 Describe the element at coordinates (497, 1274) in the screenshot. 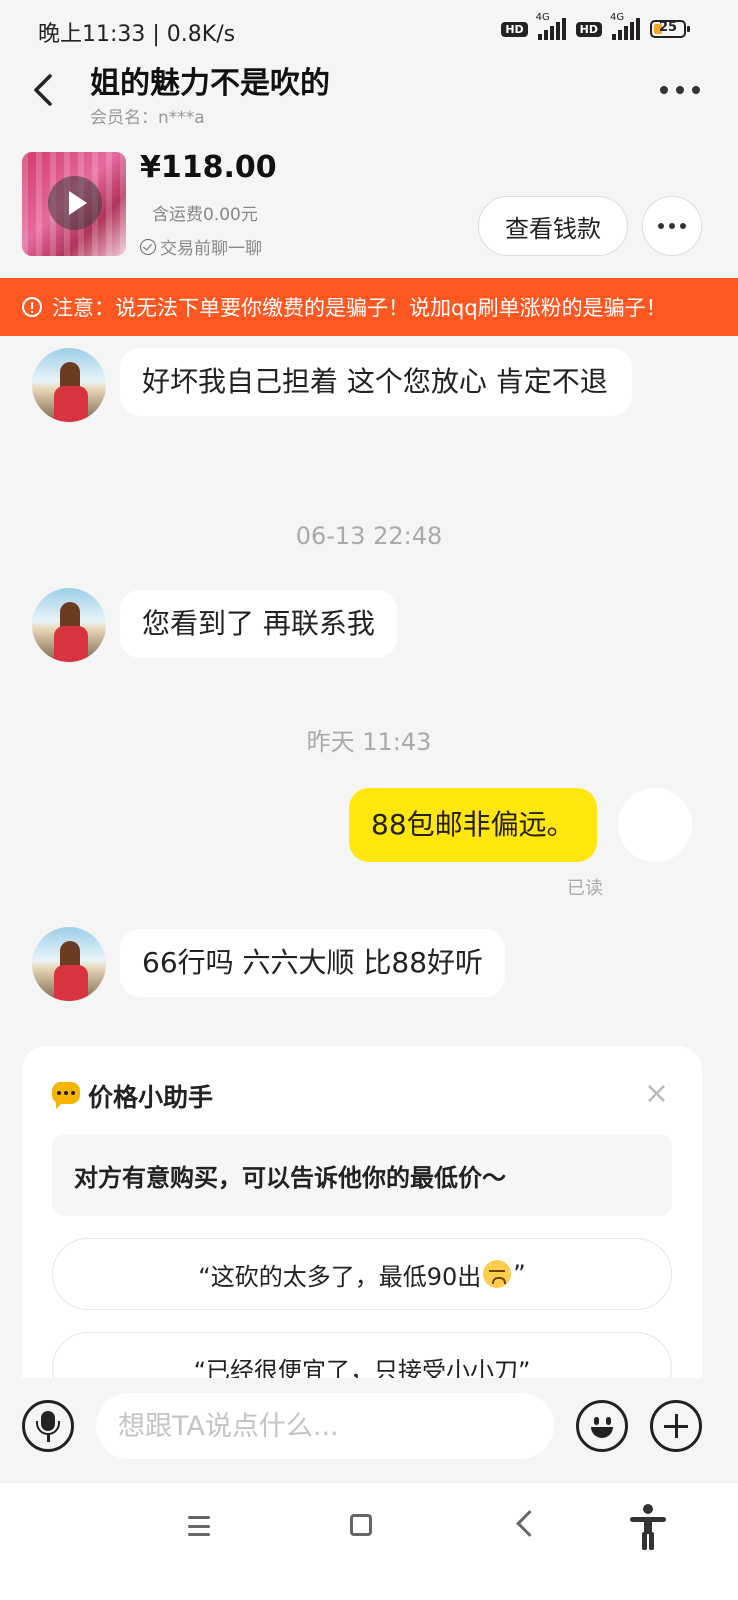

I see `sad-face-icon` at that location.